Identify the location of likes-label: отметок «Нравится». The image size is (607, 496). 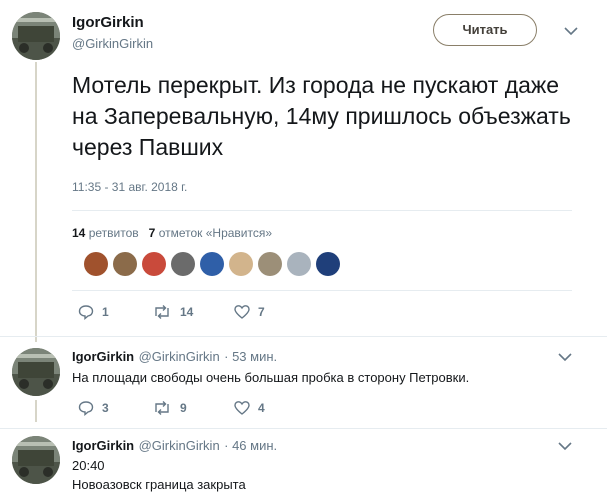
(215, 233).